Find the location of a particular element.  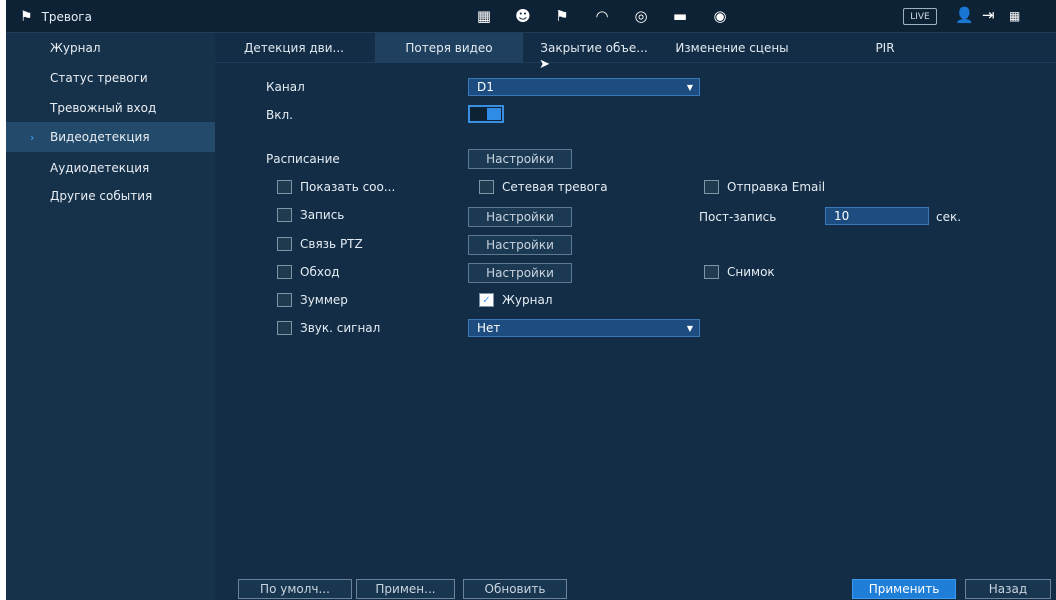

tour-settings-button: Настройки is located at coordinates (520, 273).